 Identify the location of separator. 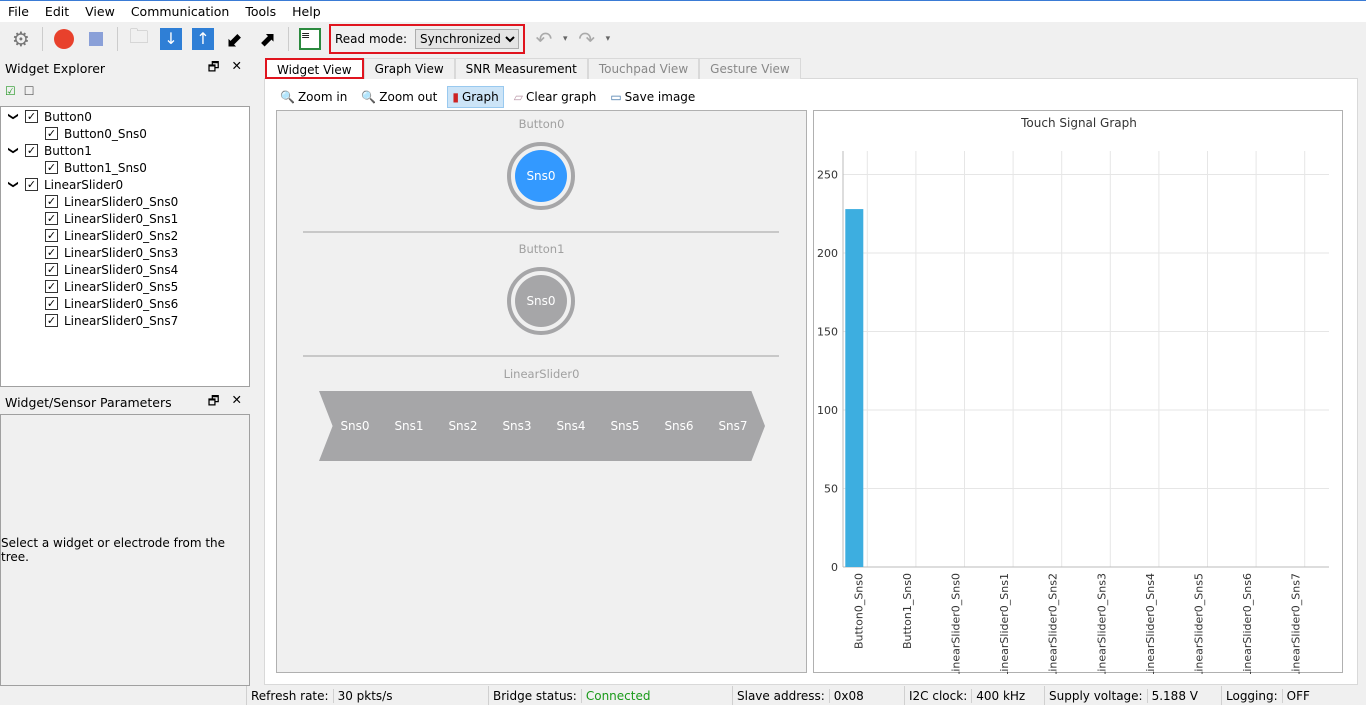
(117, 39).